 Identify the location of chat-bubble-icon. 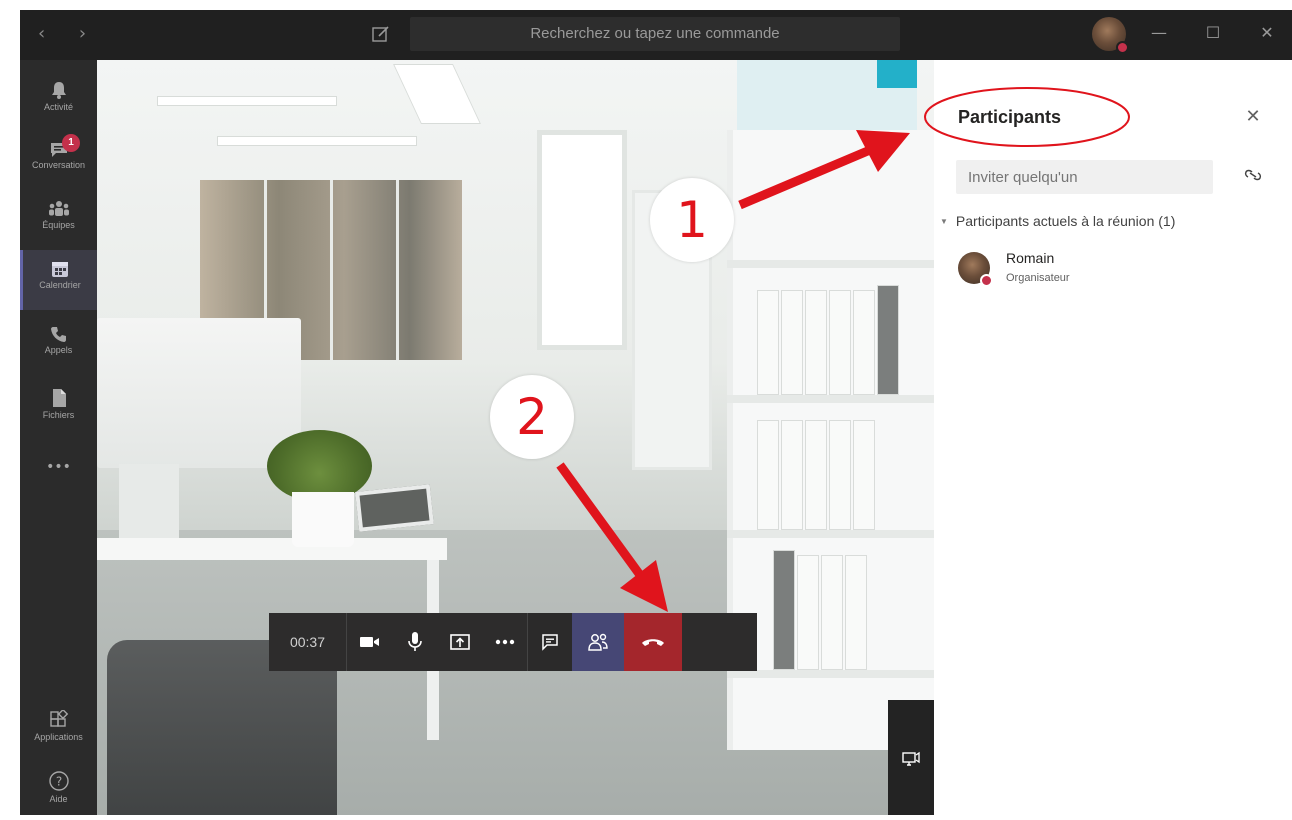
(550, 642).